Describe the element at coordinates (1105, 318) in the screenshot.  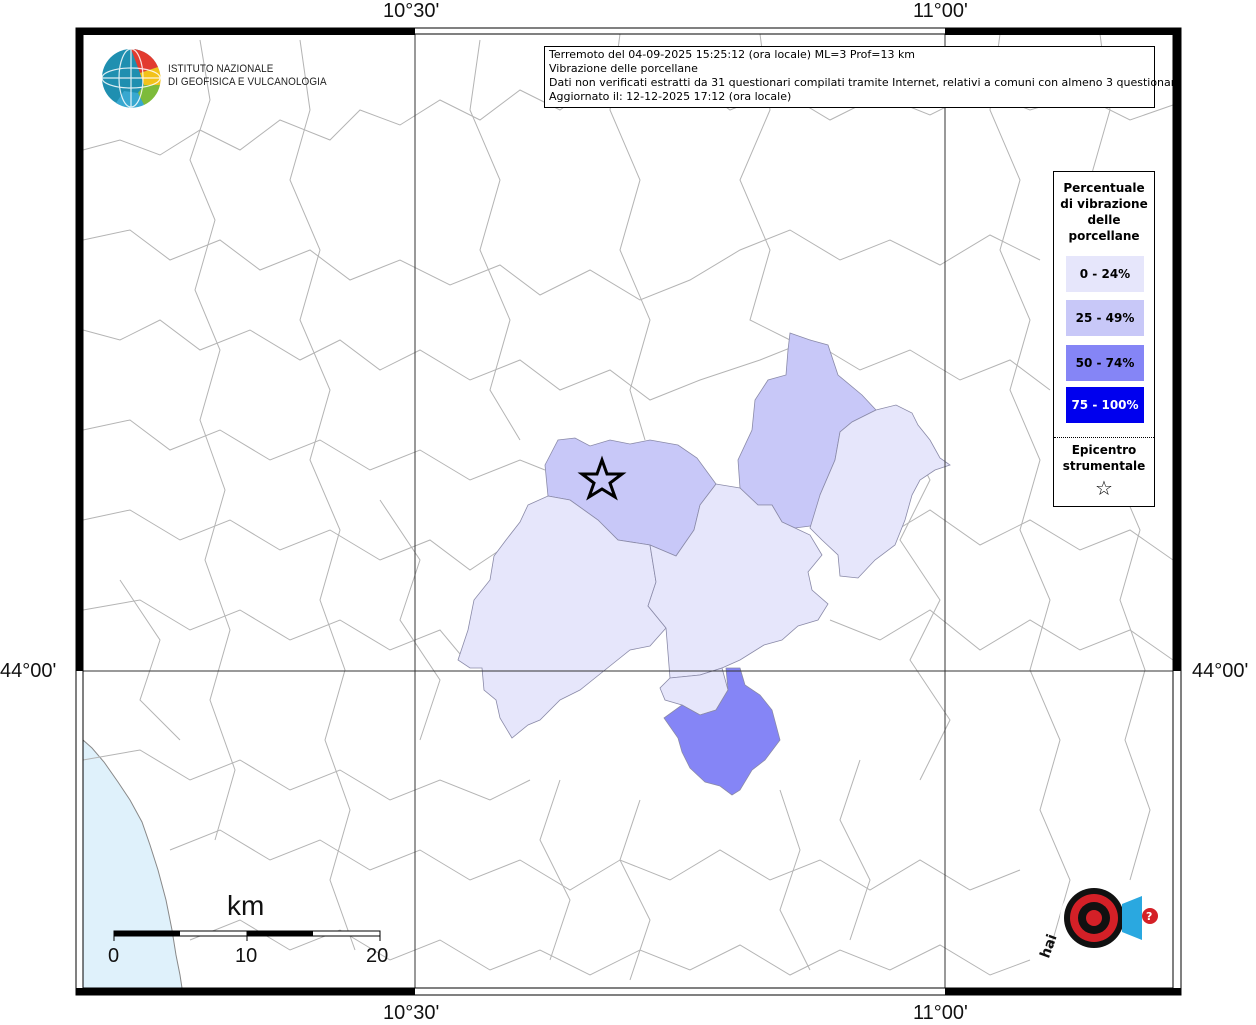
I see `legend-class-25-49: 25 - 49%` at that location.